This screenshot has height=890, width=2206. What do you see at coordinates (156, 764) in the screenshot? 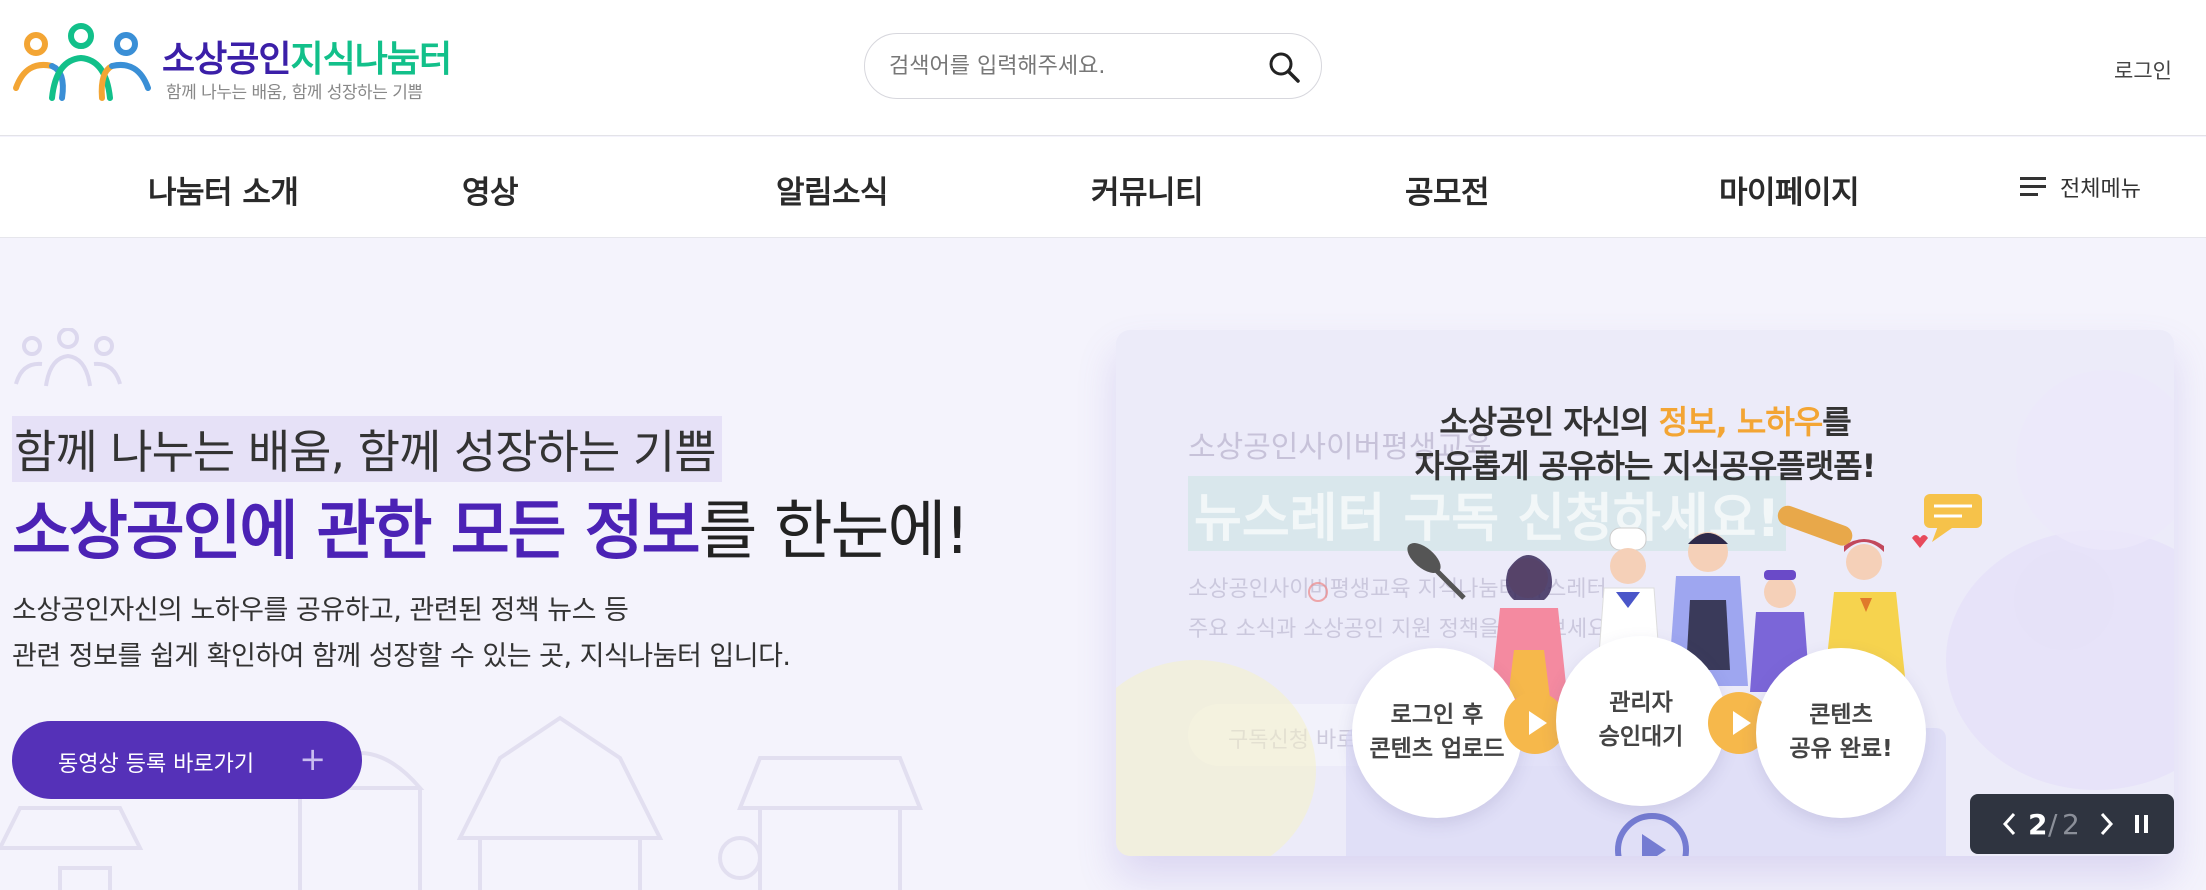
I see `video-register-label: 동영상 등록 바로가기` at bounding box center [156, 764].